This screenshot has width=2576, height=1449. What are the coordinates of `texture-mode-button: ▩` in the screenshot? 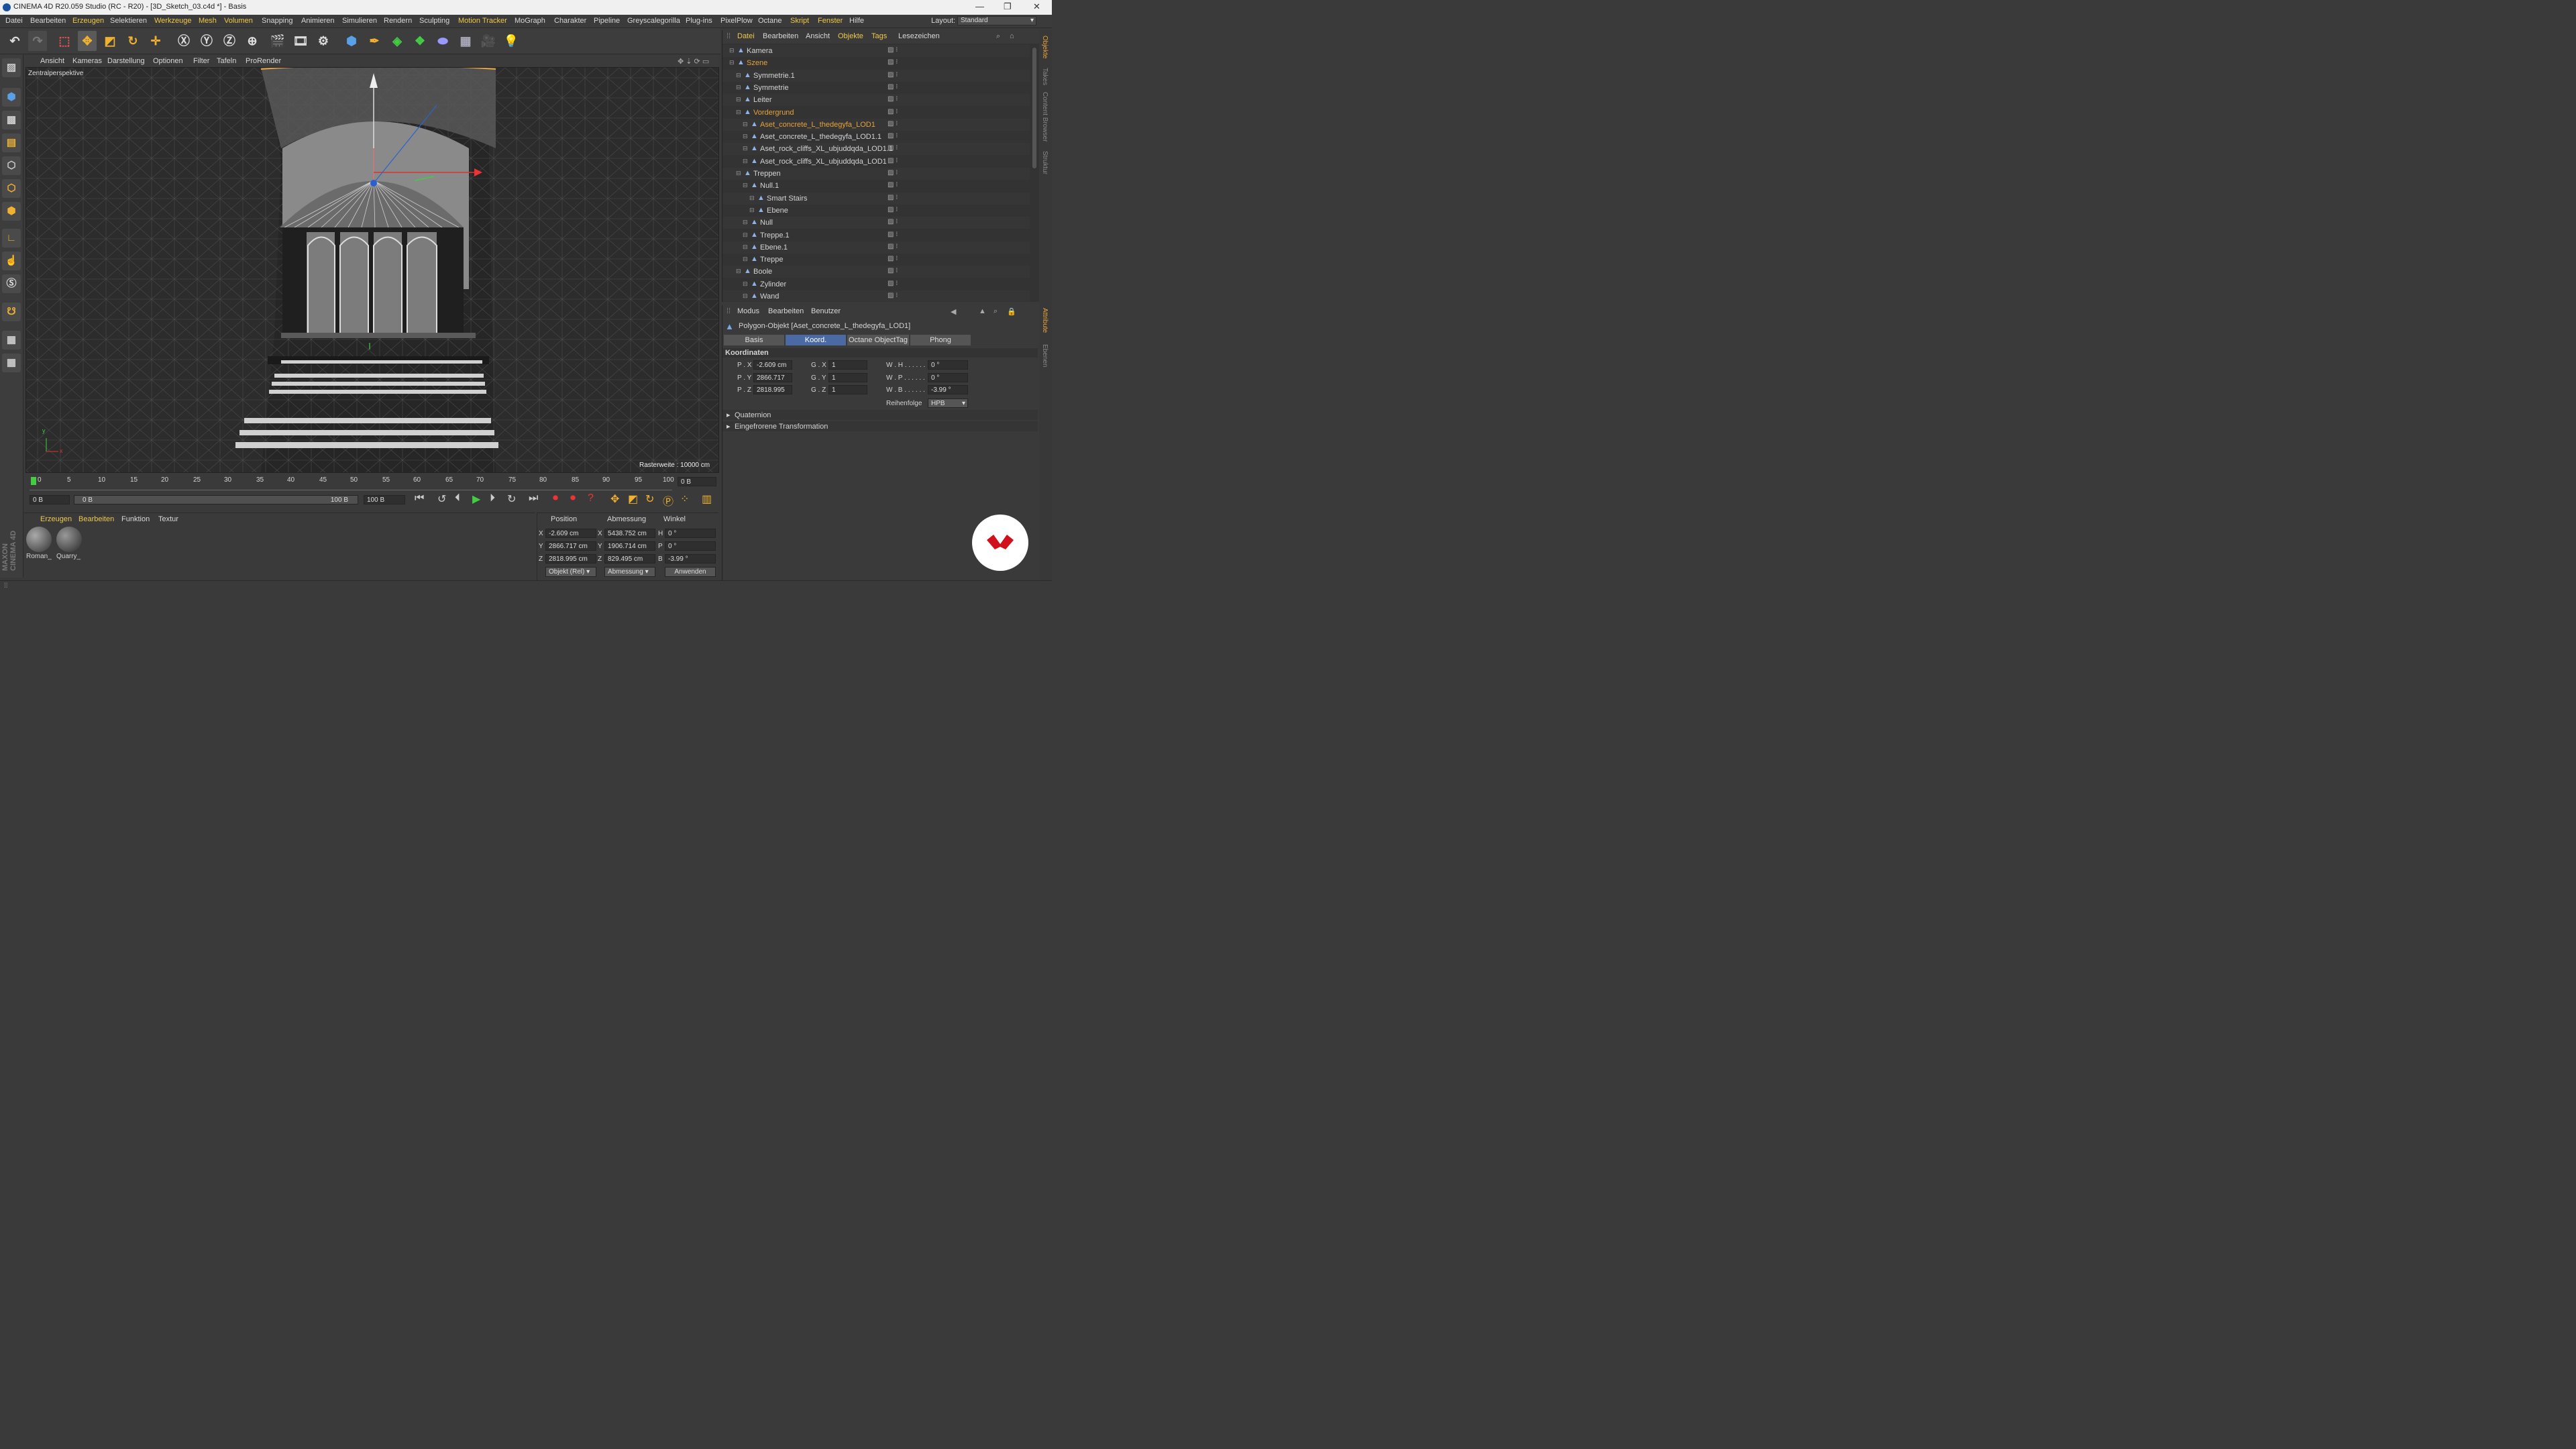 It's located at (11, 120).